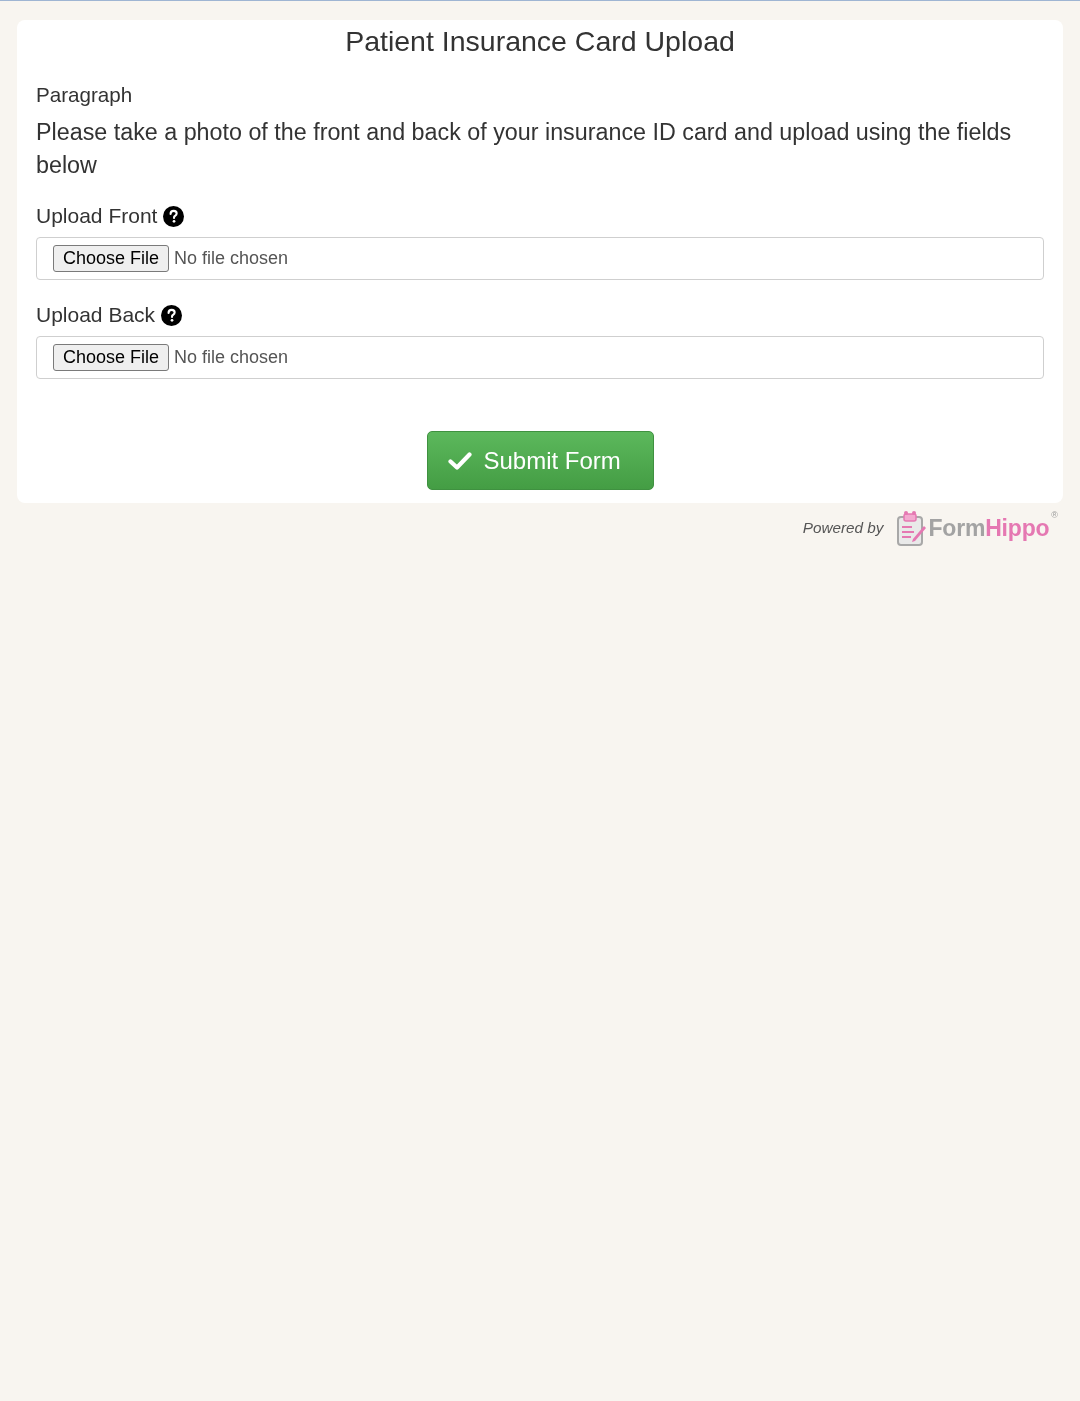 Image resolution: width=1080 pixels, height=1401 pixels. I want to click on clipboard-icon, so click(910, 528).